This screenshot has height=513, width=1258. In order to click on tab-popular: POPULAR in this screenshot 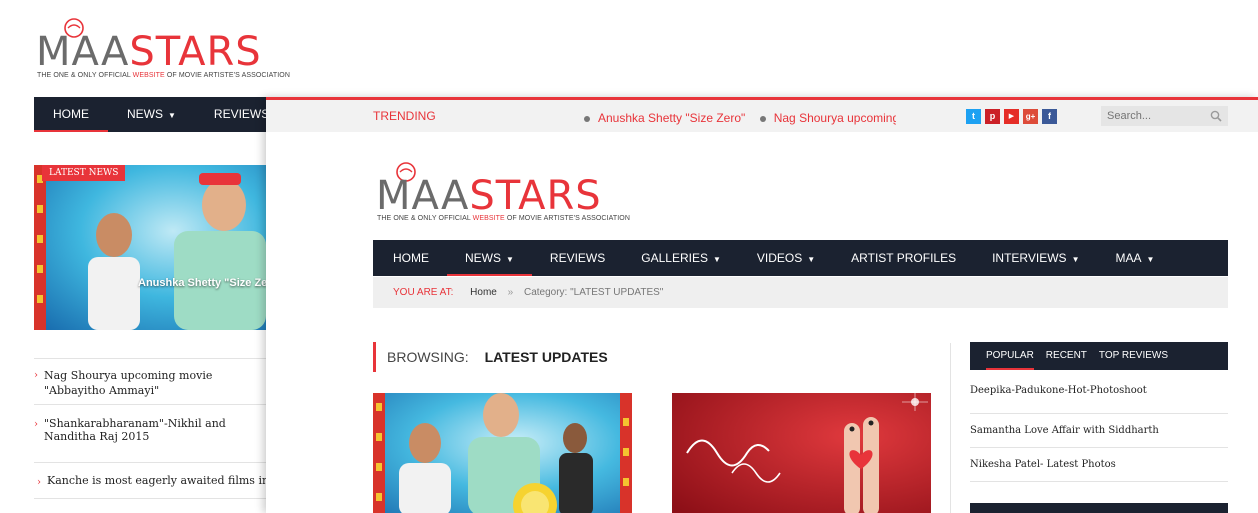, I will do `click(1010, 356)`.